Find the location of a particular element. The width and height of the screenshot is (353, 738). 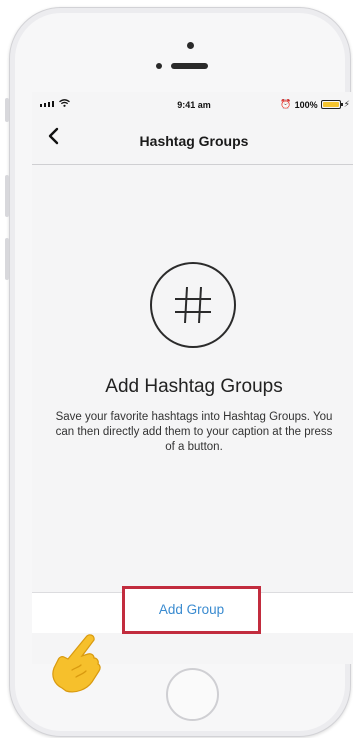

hashtag-icon is located at coordinates (193, 305).